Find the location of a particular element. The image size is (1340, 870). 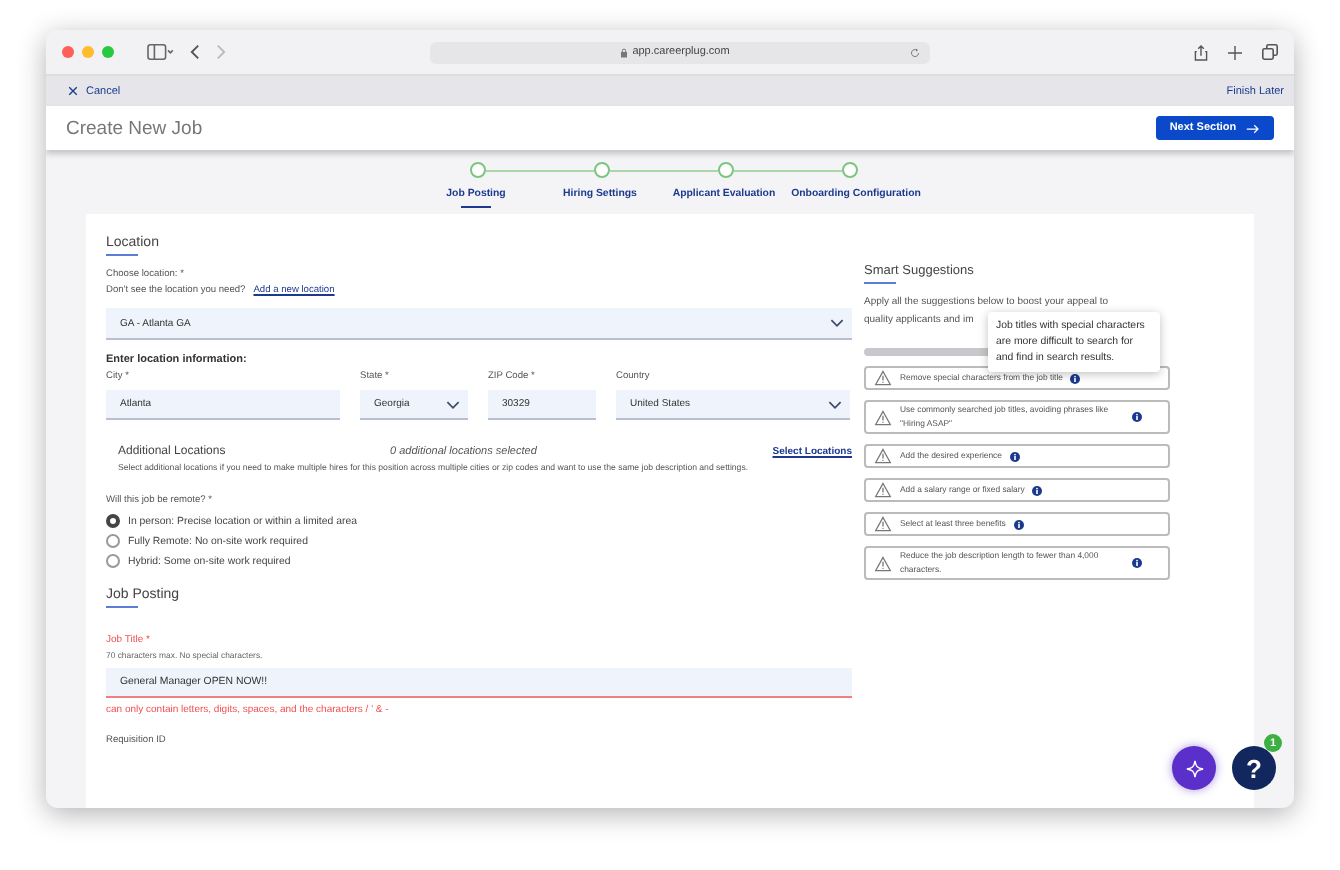

reload-icon is located at coordinates (915, 52).